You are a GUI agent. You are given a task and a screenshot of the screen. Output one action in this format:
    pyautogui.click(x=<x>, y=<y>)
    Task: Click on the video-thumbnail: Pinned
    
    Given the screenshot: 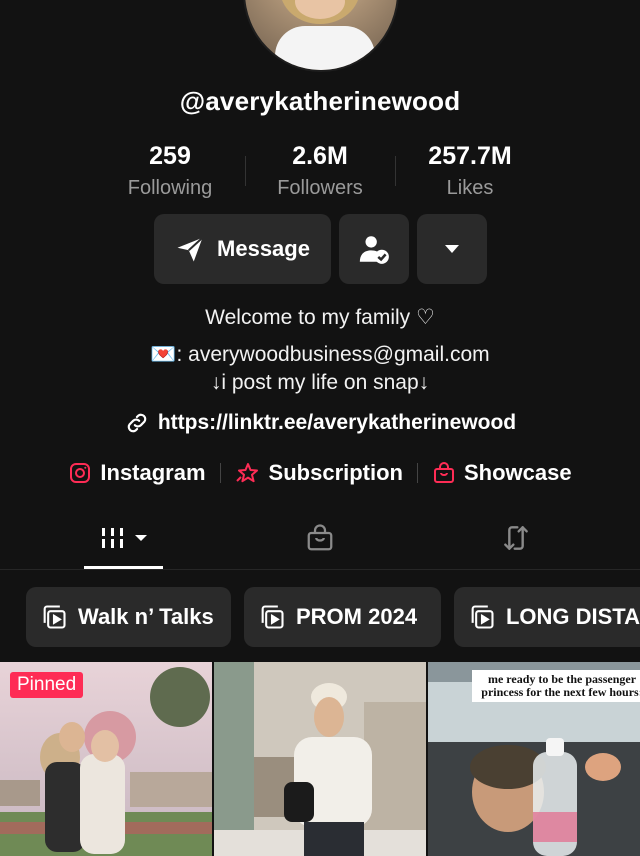 What is the action you would take?
    pyautogui.click(x=106, y=759)
    